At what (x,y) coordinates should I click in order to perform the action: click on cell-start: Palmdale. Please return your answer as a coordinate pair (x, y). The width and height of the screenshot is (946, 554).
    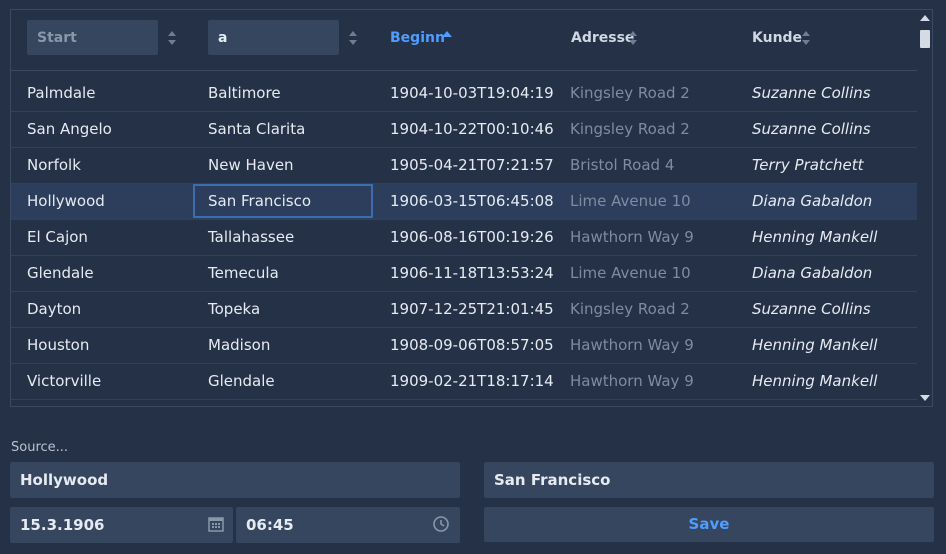
    Looking at the image, I should click on (61, 93).